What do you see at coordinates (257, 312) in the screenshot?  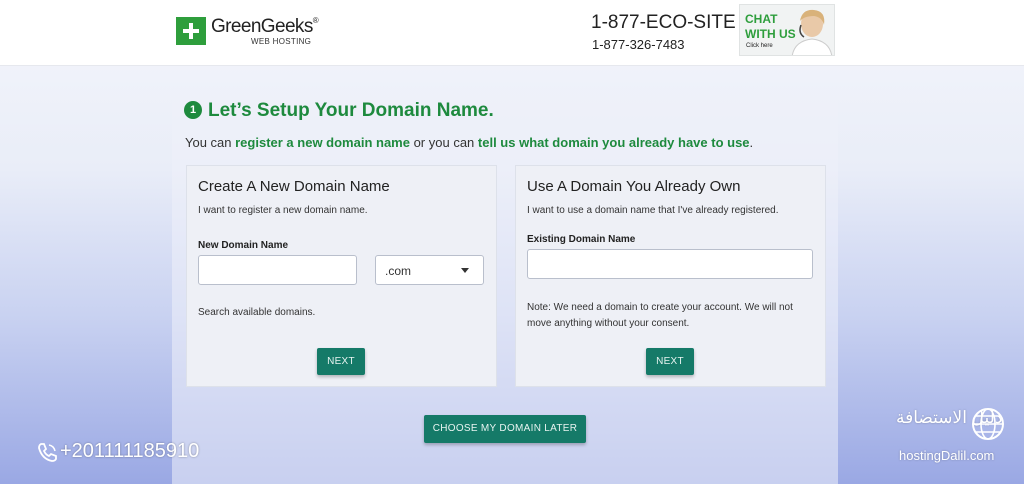 I see `search-available-text: Search available domains.` at bounding box center [257, 312].